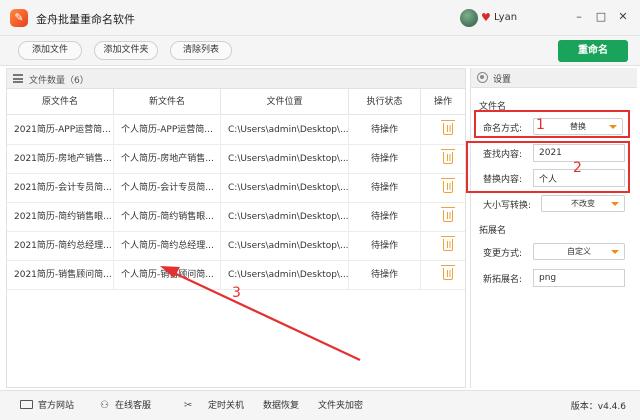  I want to click on timer-shutdown-link: 定时关机, so click(226, 406).